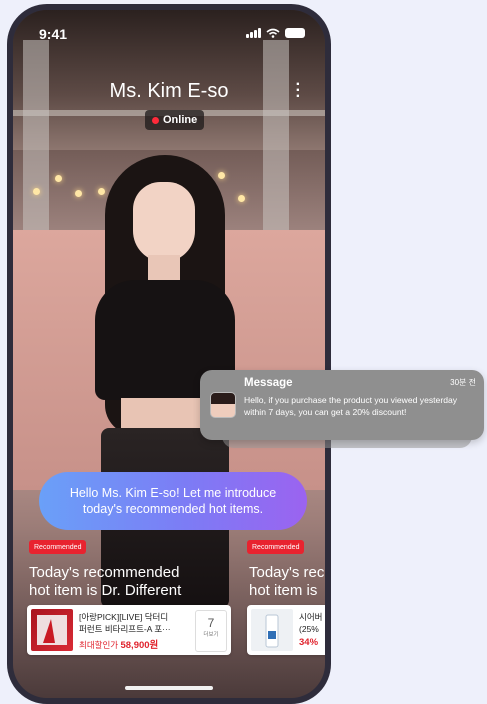 The image size is (487, 704). Describe the element at coordinates (312, 623) in the screenshot. I see `product-name: 시어버 (25%` at that location.